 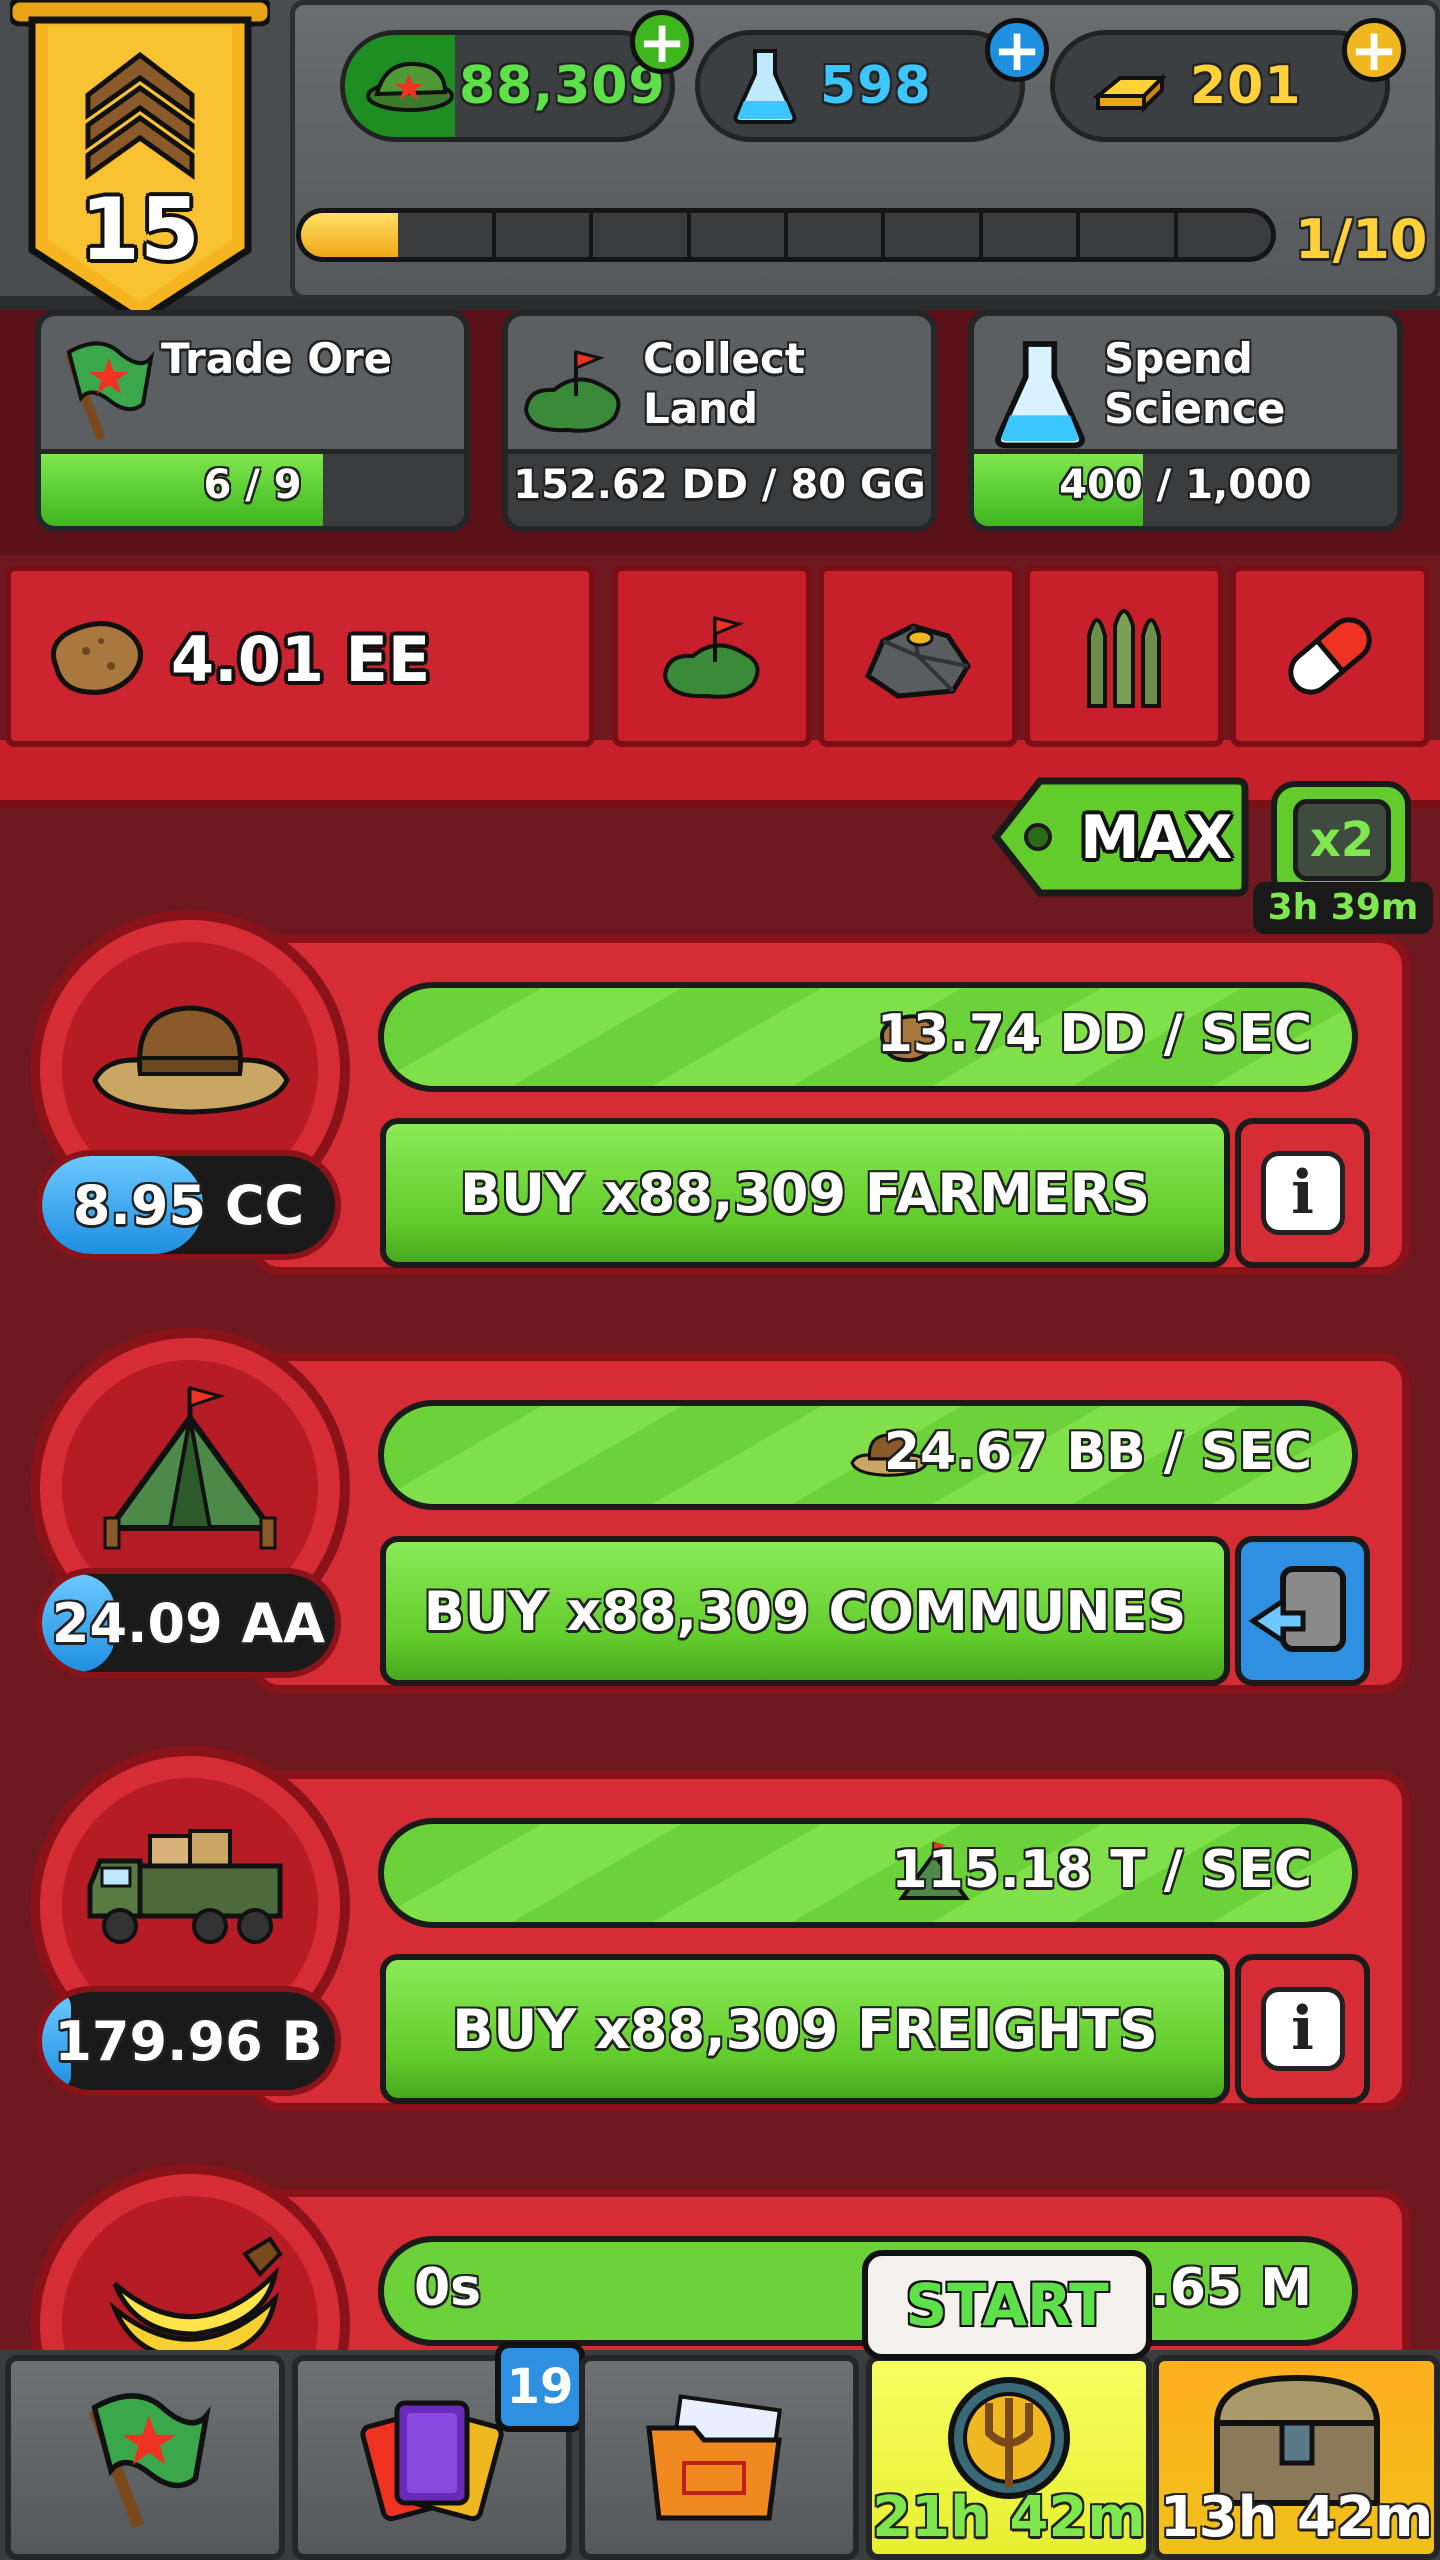 I want to click on farmers-info-button: i, so click(x=1302, y=1193).